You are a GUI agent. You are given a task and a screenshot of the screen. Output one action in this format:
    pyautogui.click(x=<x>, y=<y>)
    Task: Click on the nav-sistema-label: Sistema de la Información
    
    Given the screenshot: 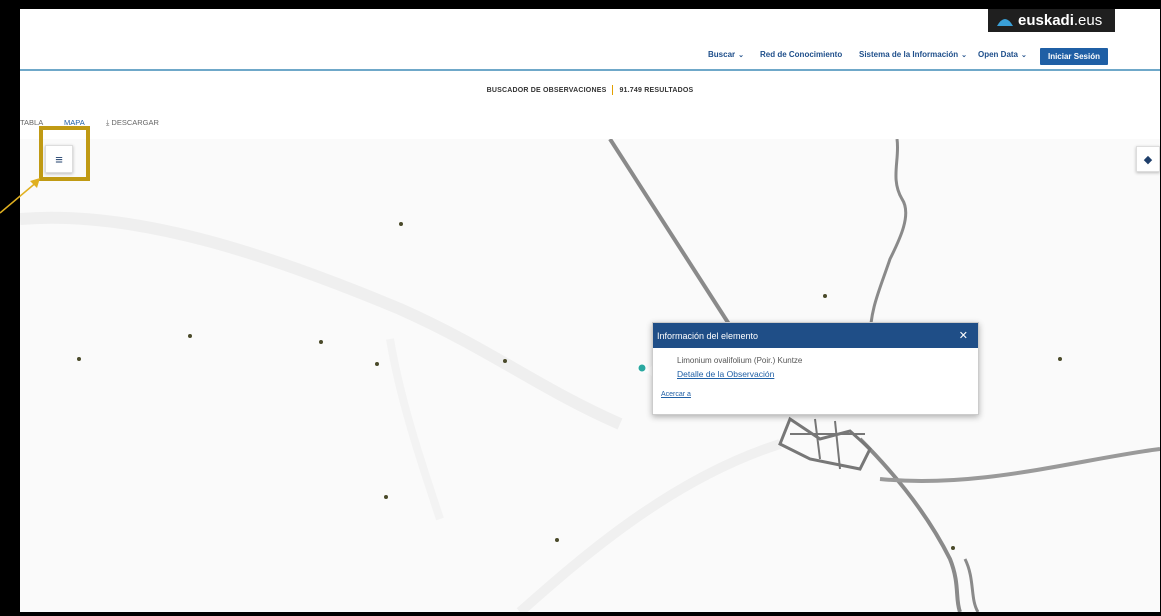 What is the action you would take?
    pyautogui.click(x=909, y=54)
    